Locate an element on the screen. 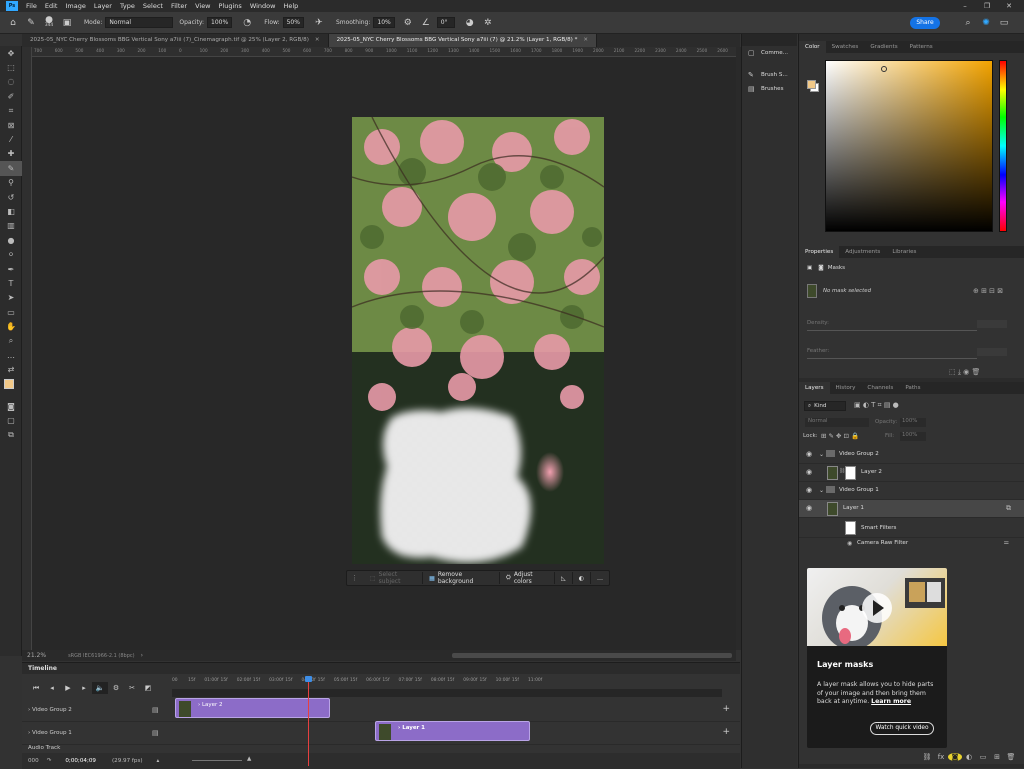 This screenshot has width=1024, height=769. minimize-button: – is located at coordinates (965, 6).